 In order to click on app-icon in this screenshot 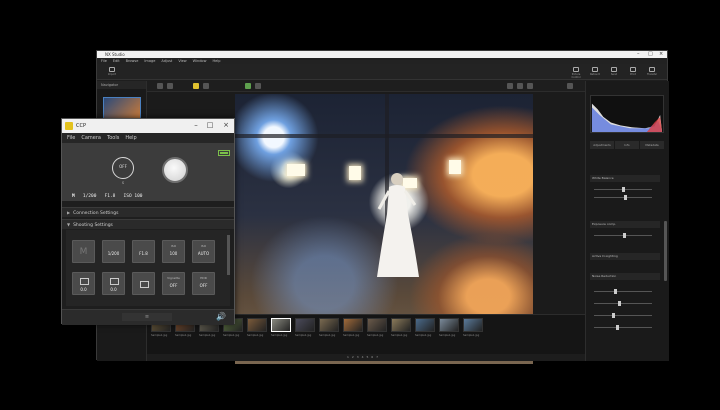, I will do `click(69, 126)`.